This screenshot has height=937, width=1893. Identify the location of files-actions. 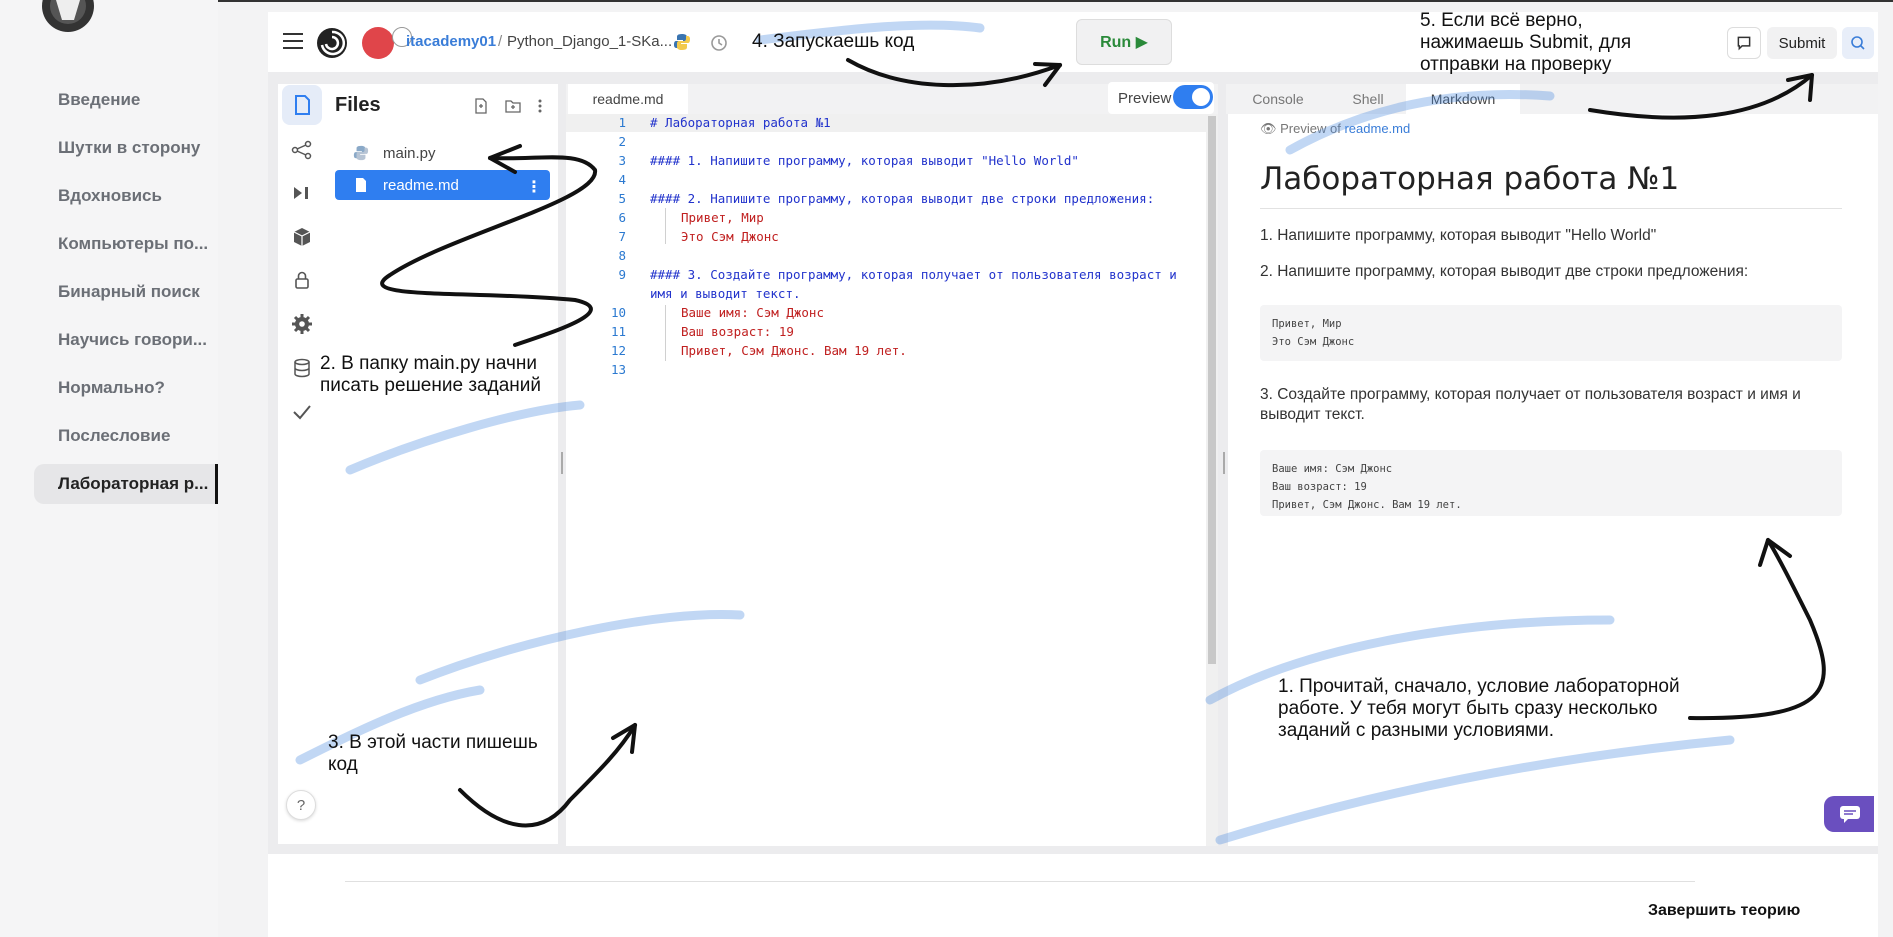
(508, 106).